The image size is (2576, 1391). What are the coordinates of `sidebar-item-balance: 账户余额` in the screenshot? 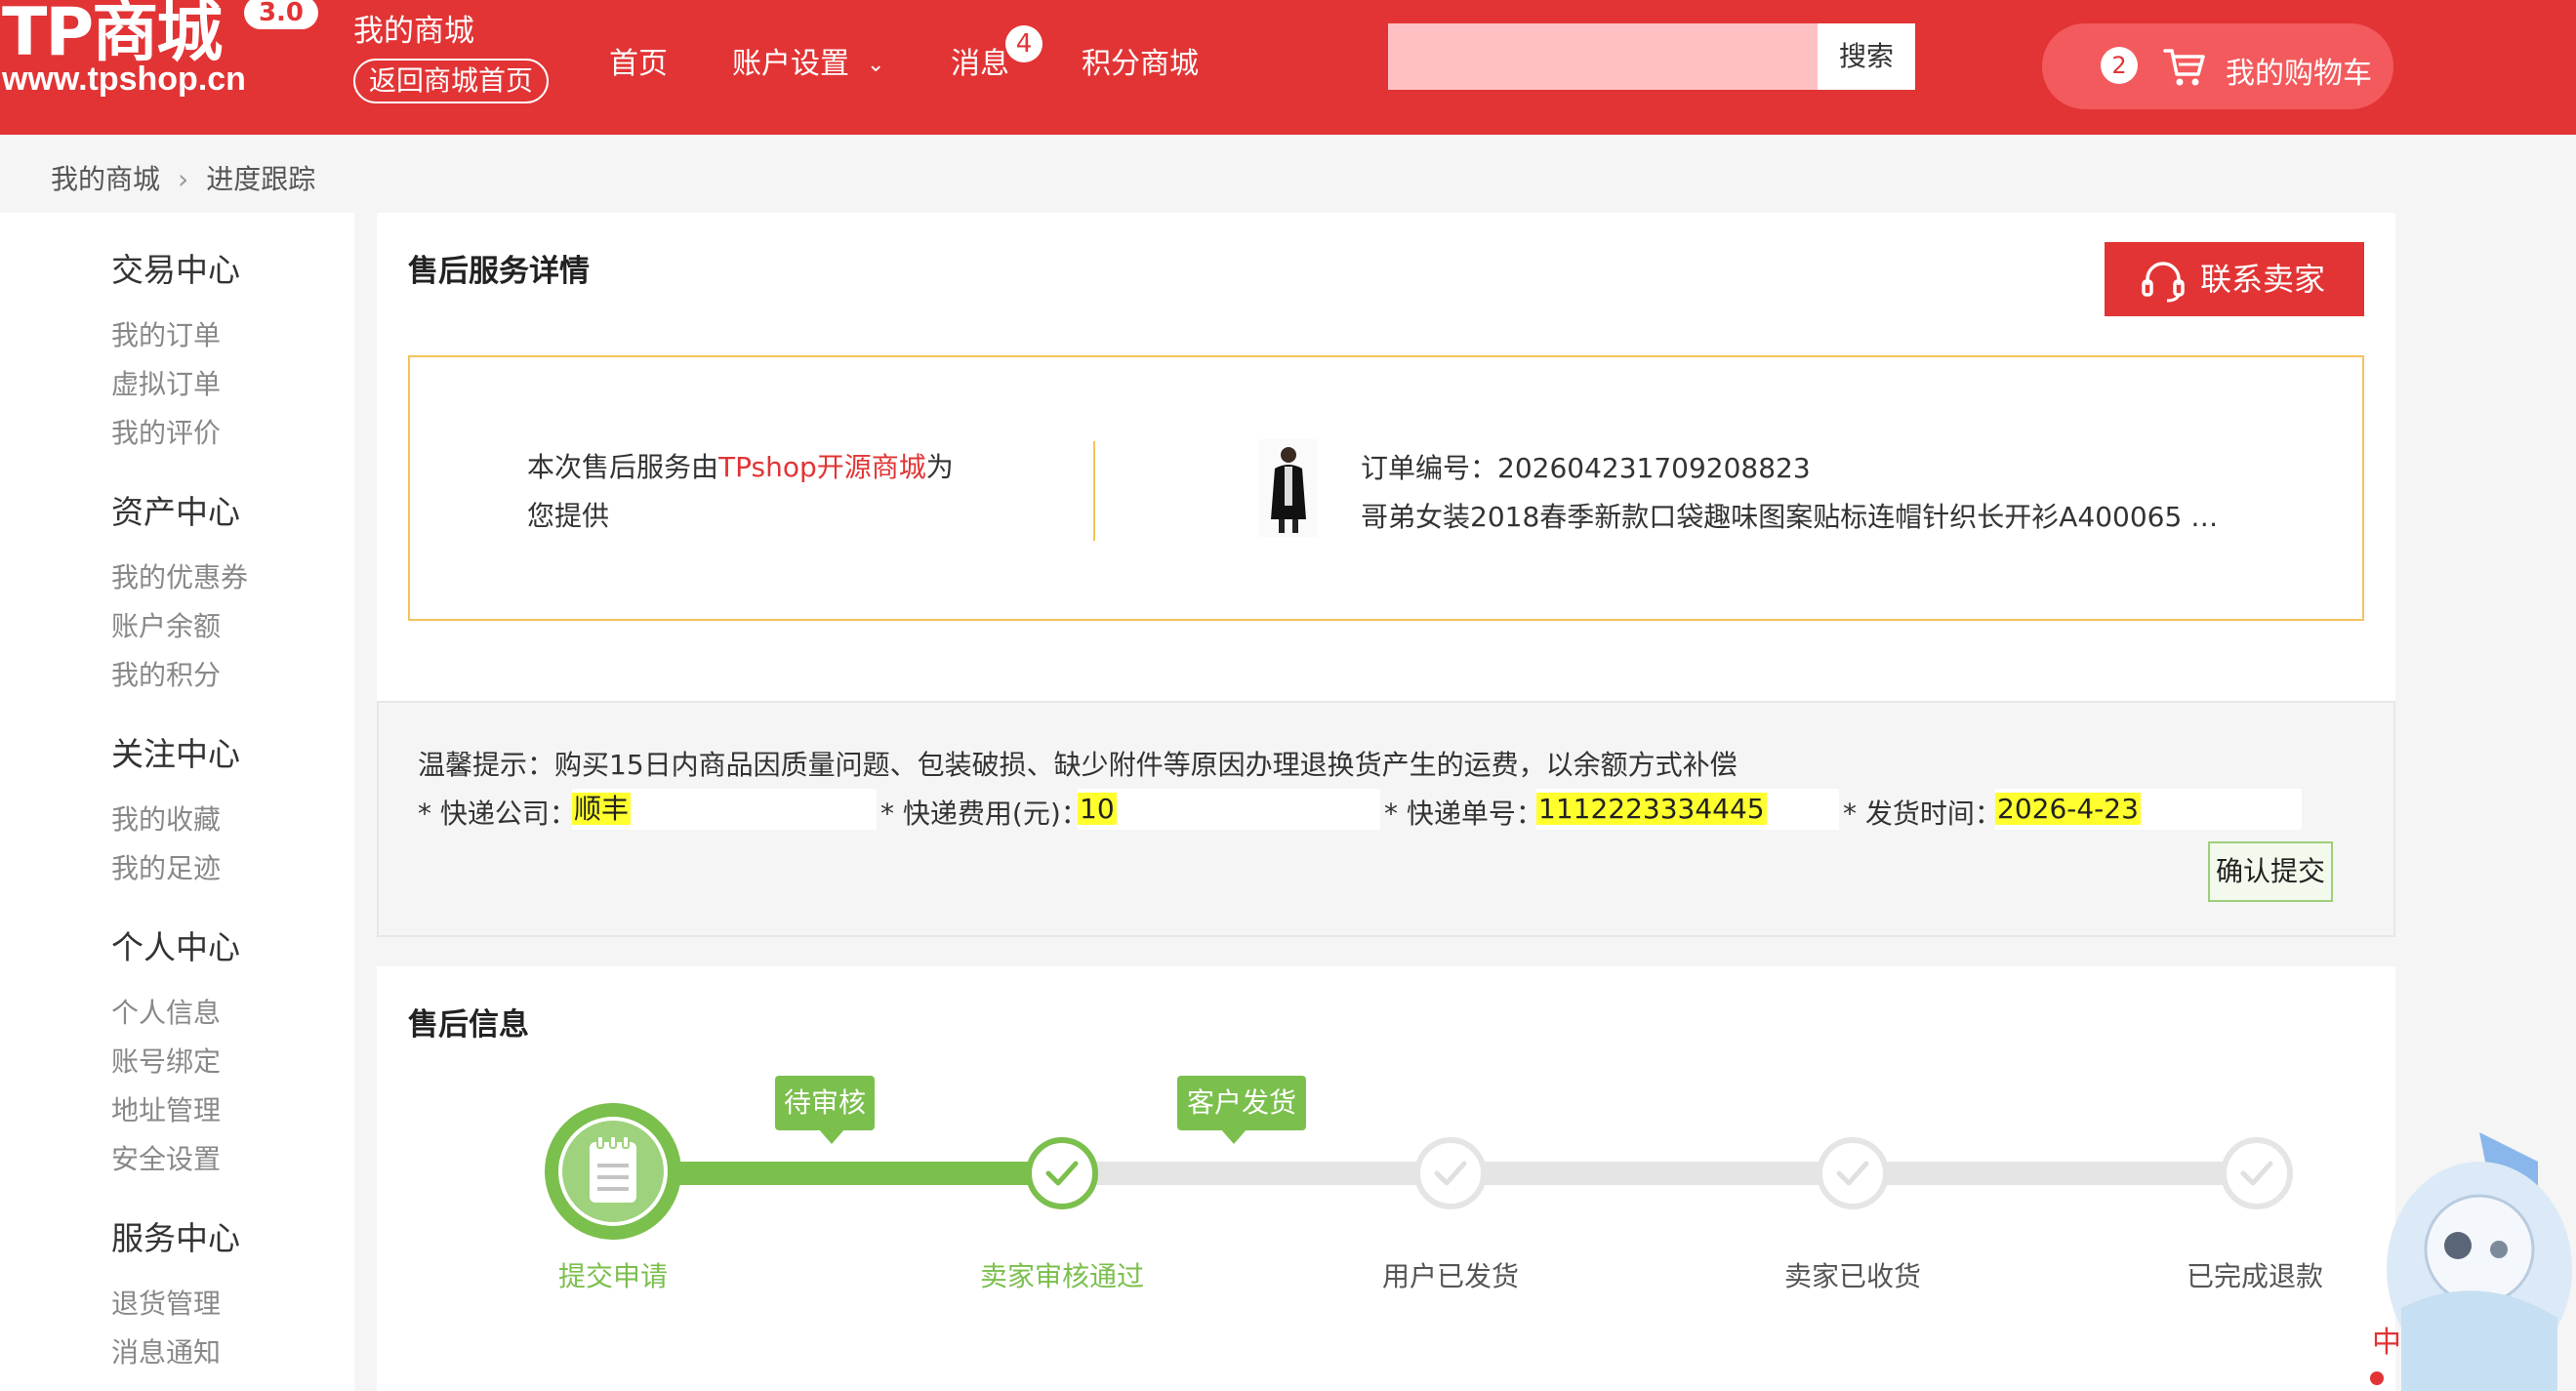 It's located at (166, 624).